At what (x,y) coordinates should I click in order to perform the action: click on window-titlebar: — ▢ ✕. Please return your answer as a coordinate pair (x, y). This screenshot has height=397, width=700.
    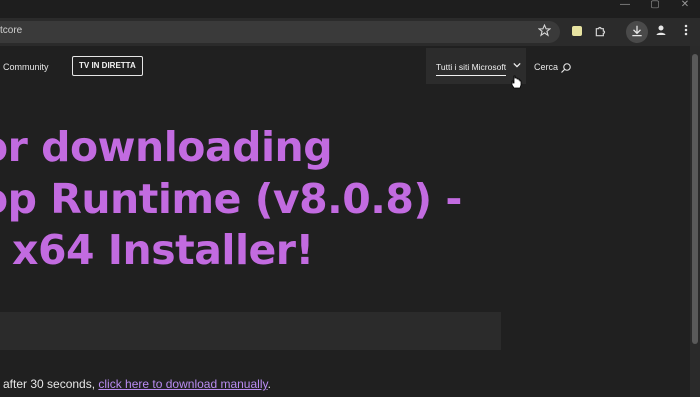
    Looking at the image, I should click on (350, 9).